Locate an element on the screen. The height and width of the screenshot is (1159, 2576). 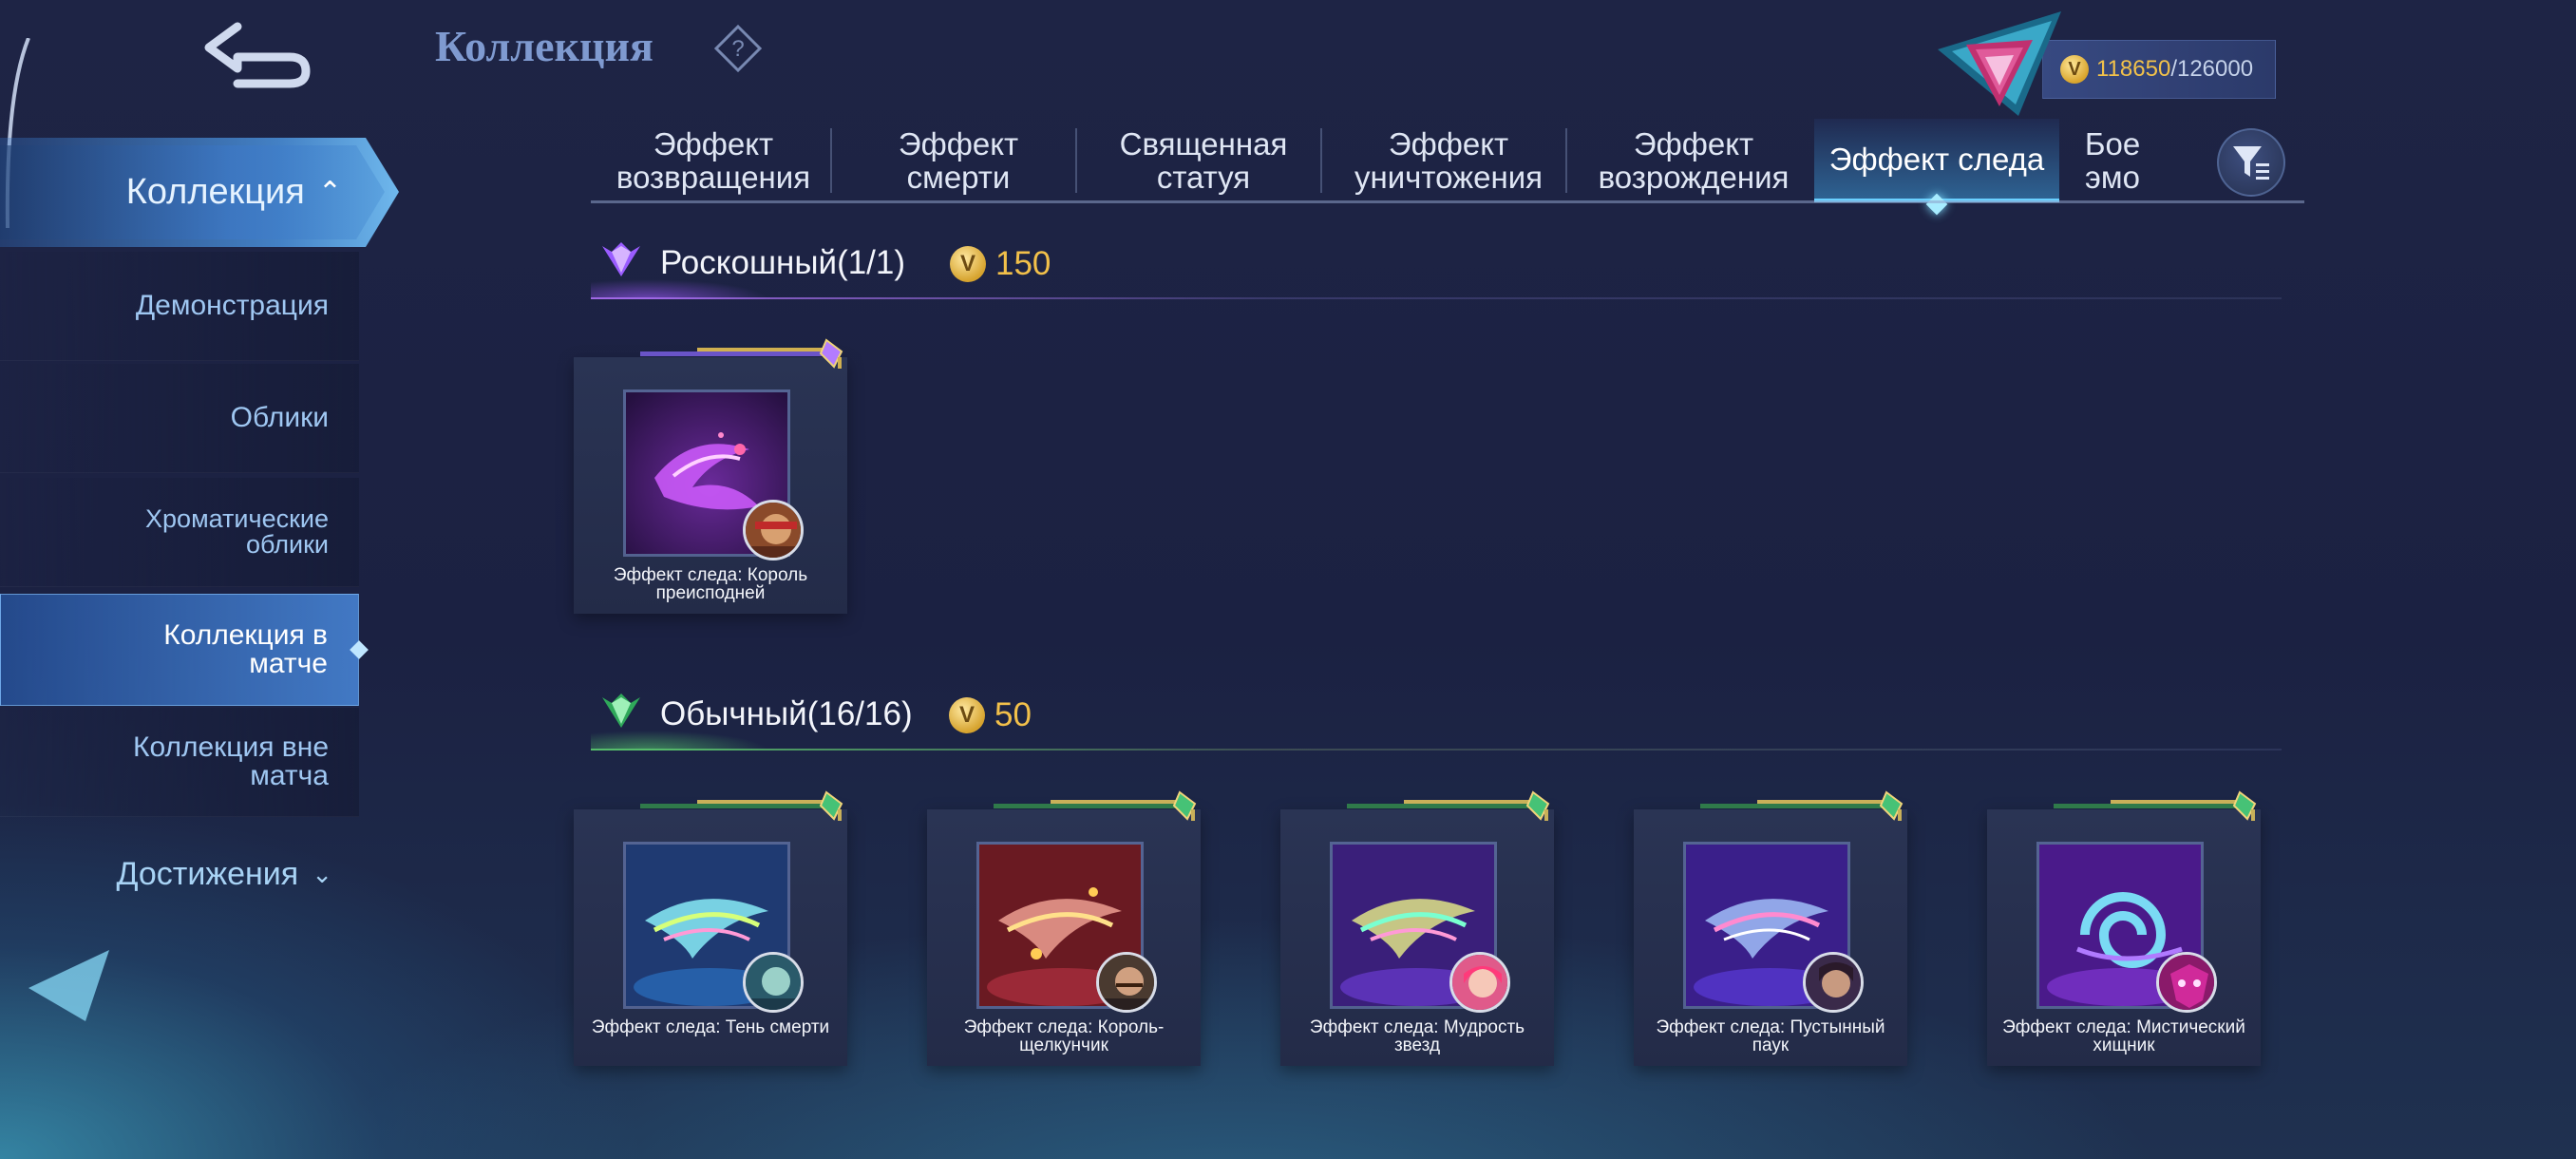
section-title: Обычный(16/16) is located at coordinates (786, 714).